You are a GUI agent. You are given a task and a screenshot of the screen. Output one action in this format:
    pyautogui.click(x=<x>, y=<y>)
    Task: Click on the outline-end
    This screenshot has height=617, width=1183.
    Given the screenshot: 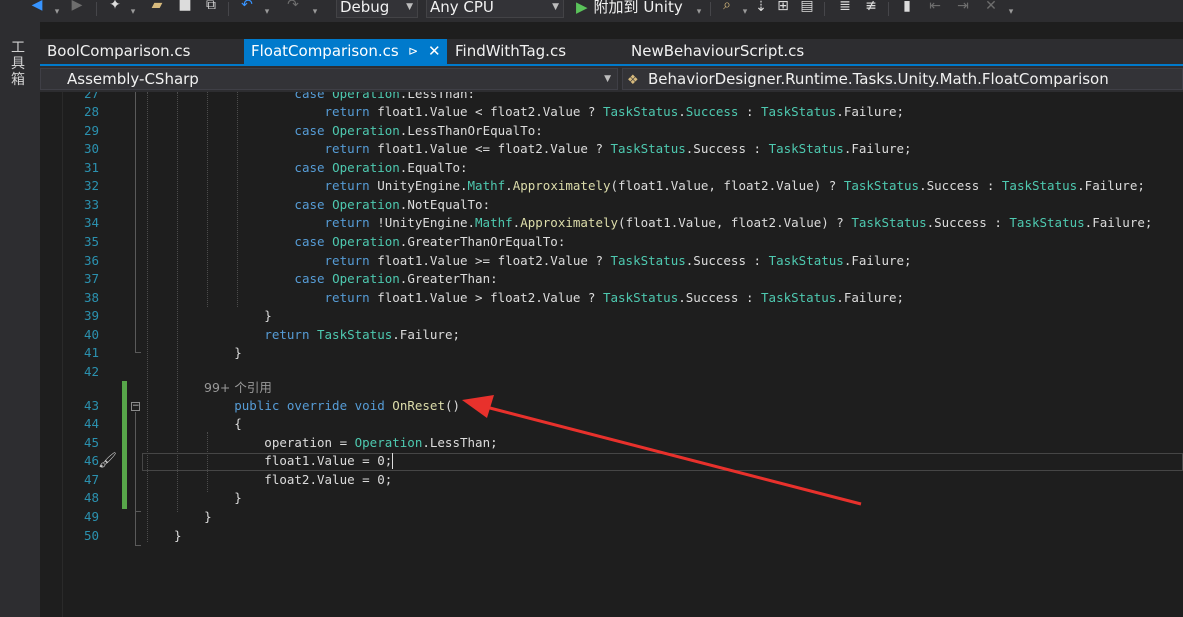 What is the action you would take?
    pyautogui.click(x=138, y=352)
    